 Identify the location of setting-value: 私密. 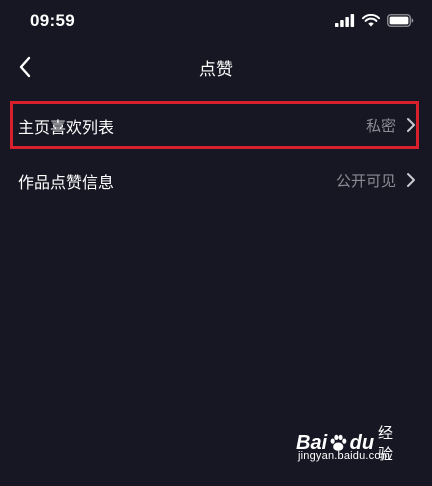
(380, 126).